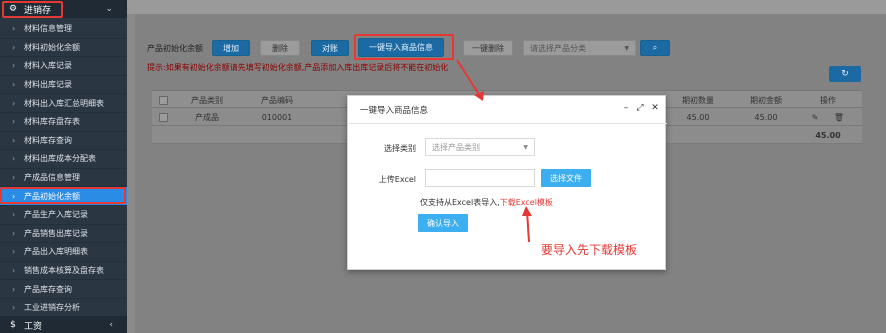  Describe the element at coordinates (640, 108) in the screenshot. I see `maximize-icon: ⤢` at that location.